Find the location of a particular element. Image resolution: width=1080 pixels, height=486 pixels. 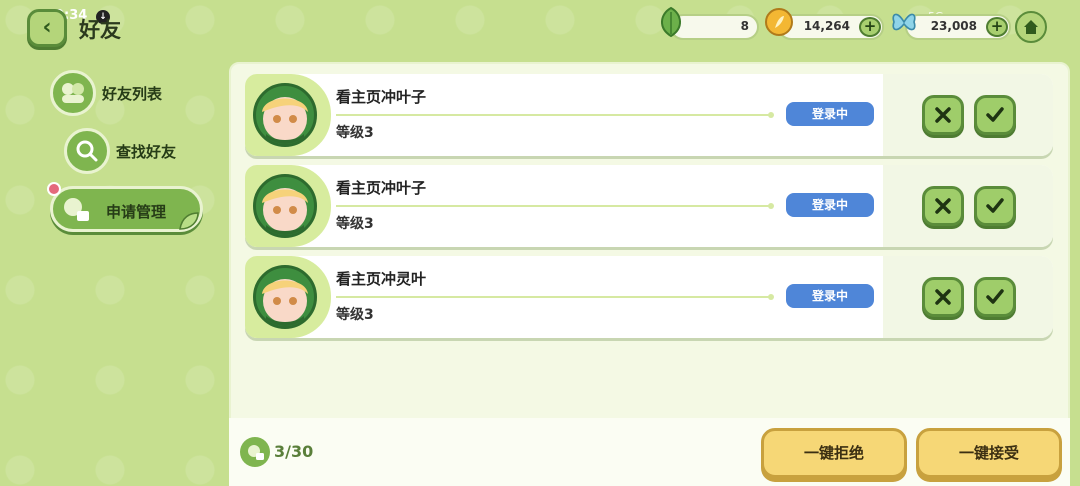

currency-value: 14,264 is located at coordinates (826, 26).